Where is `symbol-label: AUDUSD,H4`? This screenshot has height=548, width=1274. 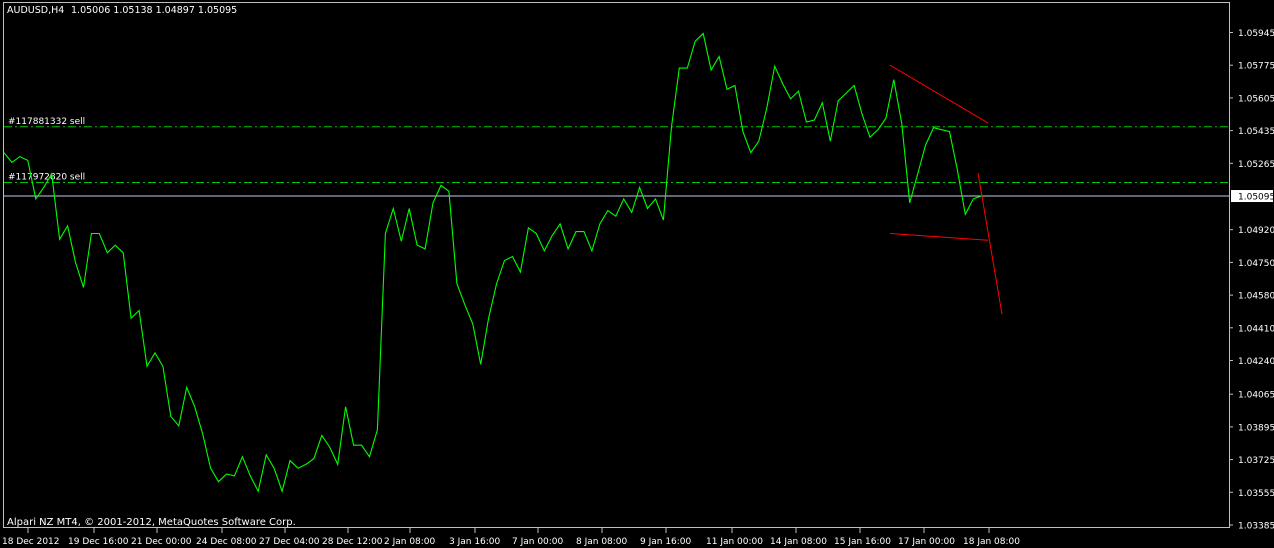 symbol-label: AUDUSD,H4 is located at coordinates (35, 10).